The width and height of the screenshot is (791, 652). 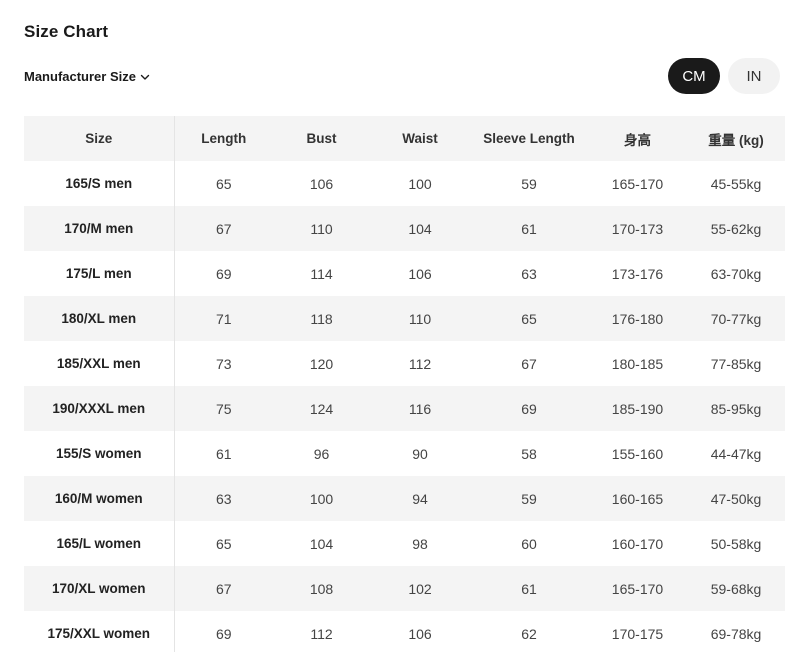 I want to click on cell-sleeve-length: 65, so click(x=529, y=318).